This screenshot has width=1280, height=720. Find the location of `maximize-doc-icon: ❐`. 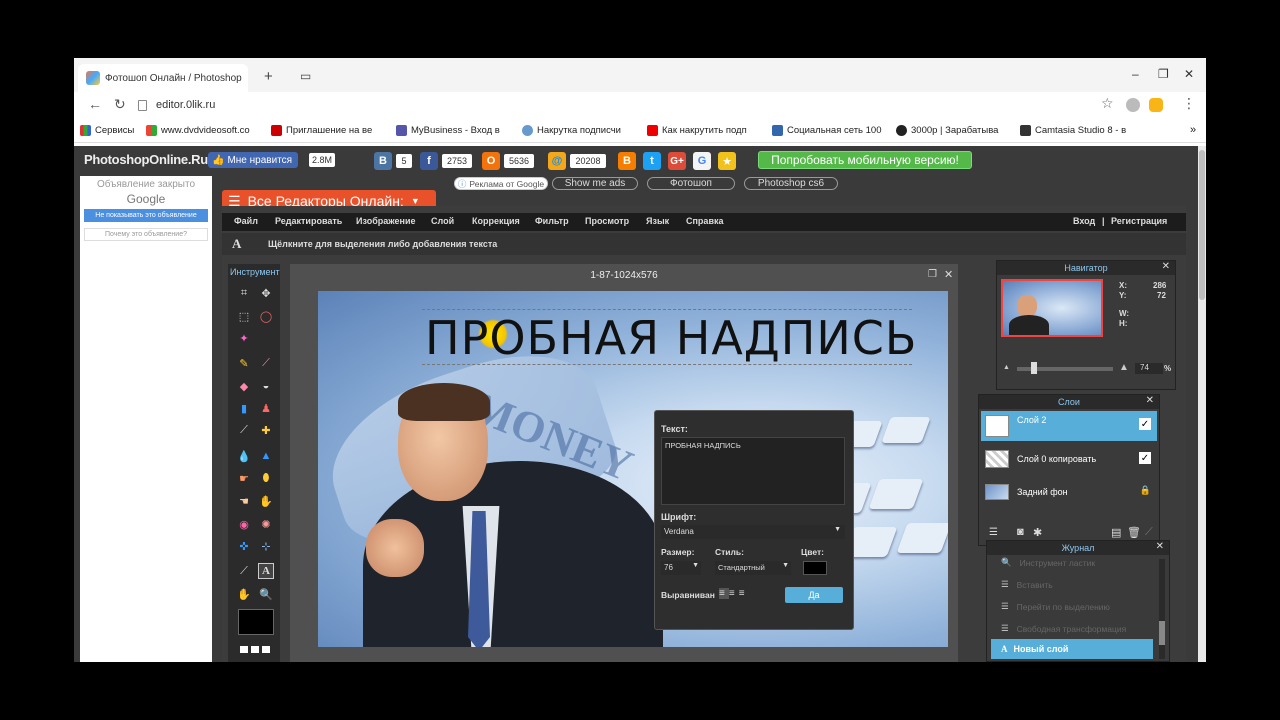

maximize-doc-icon: ❐ is located at coordinates (932, 274).